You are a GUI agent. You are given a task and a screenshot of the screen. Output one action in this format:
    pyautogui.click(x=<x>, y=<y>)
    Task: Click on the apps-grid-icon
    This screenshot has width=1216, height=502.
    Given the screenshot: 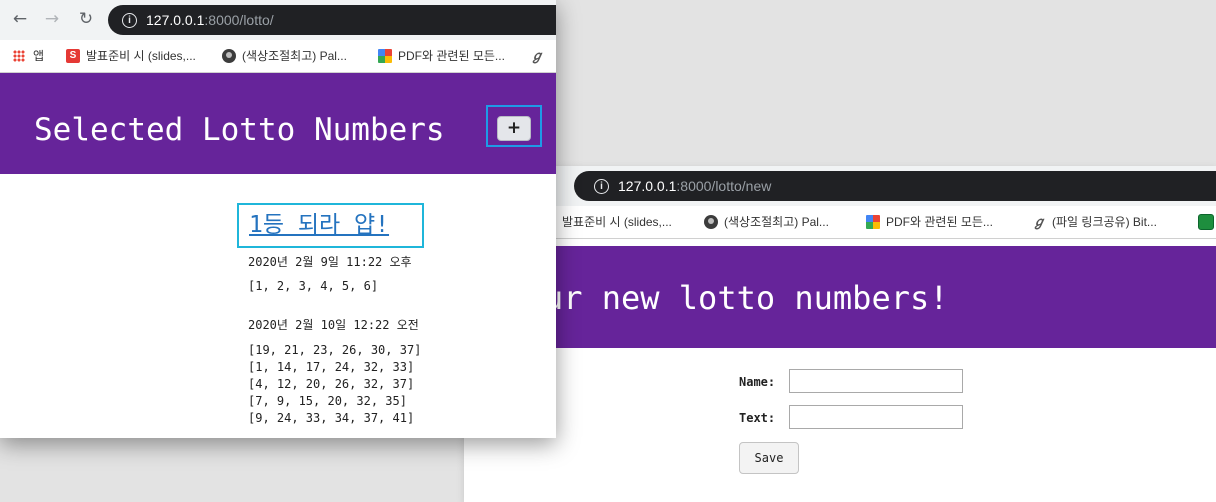 What is the action you would take?
    pyautogui.click(x=19, y=55)
    